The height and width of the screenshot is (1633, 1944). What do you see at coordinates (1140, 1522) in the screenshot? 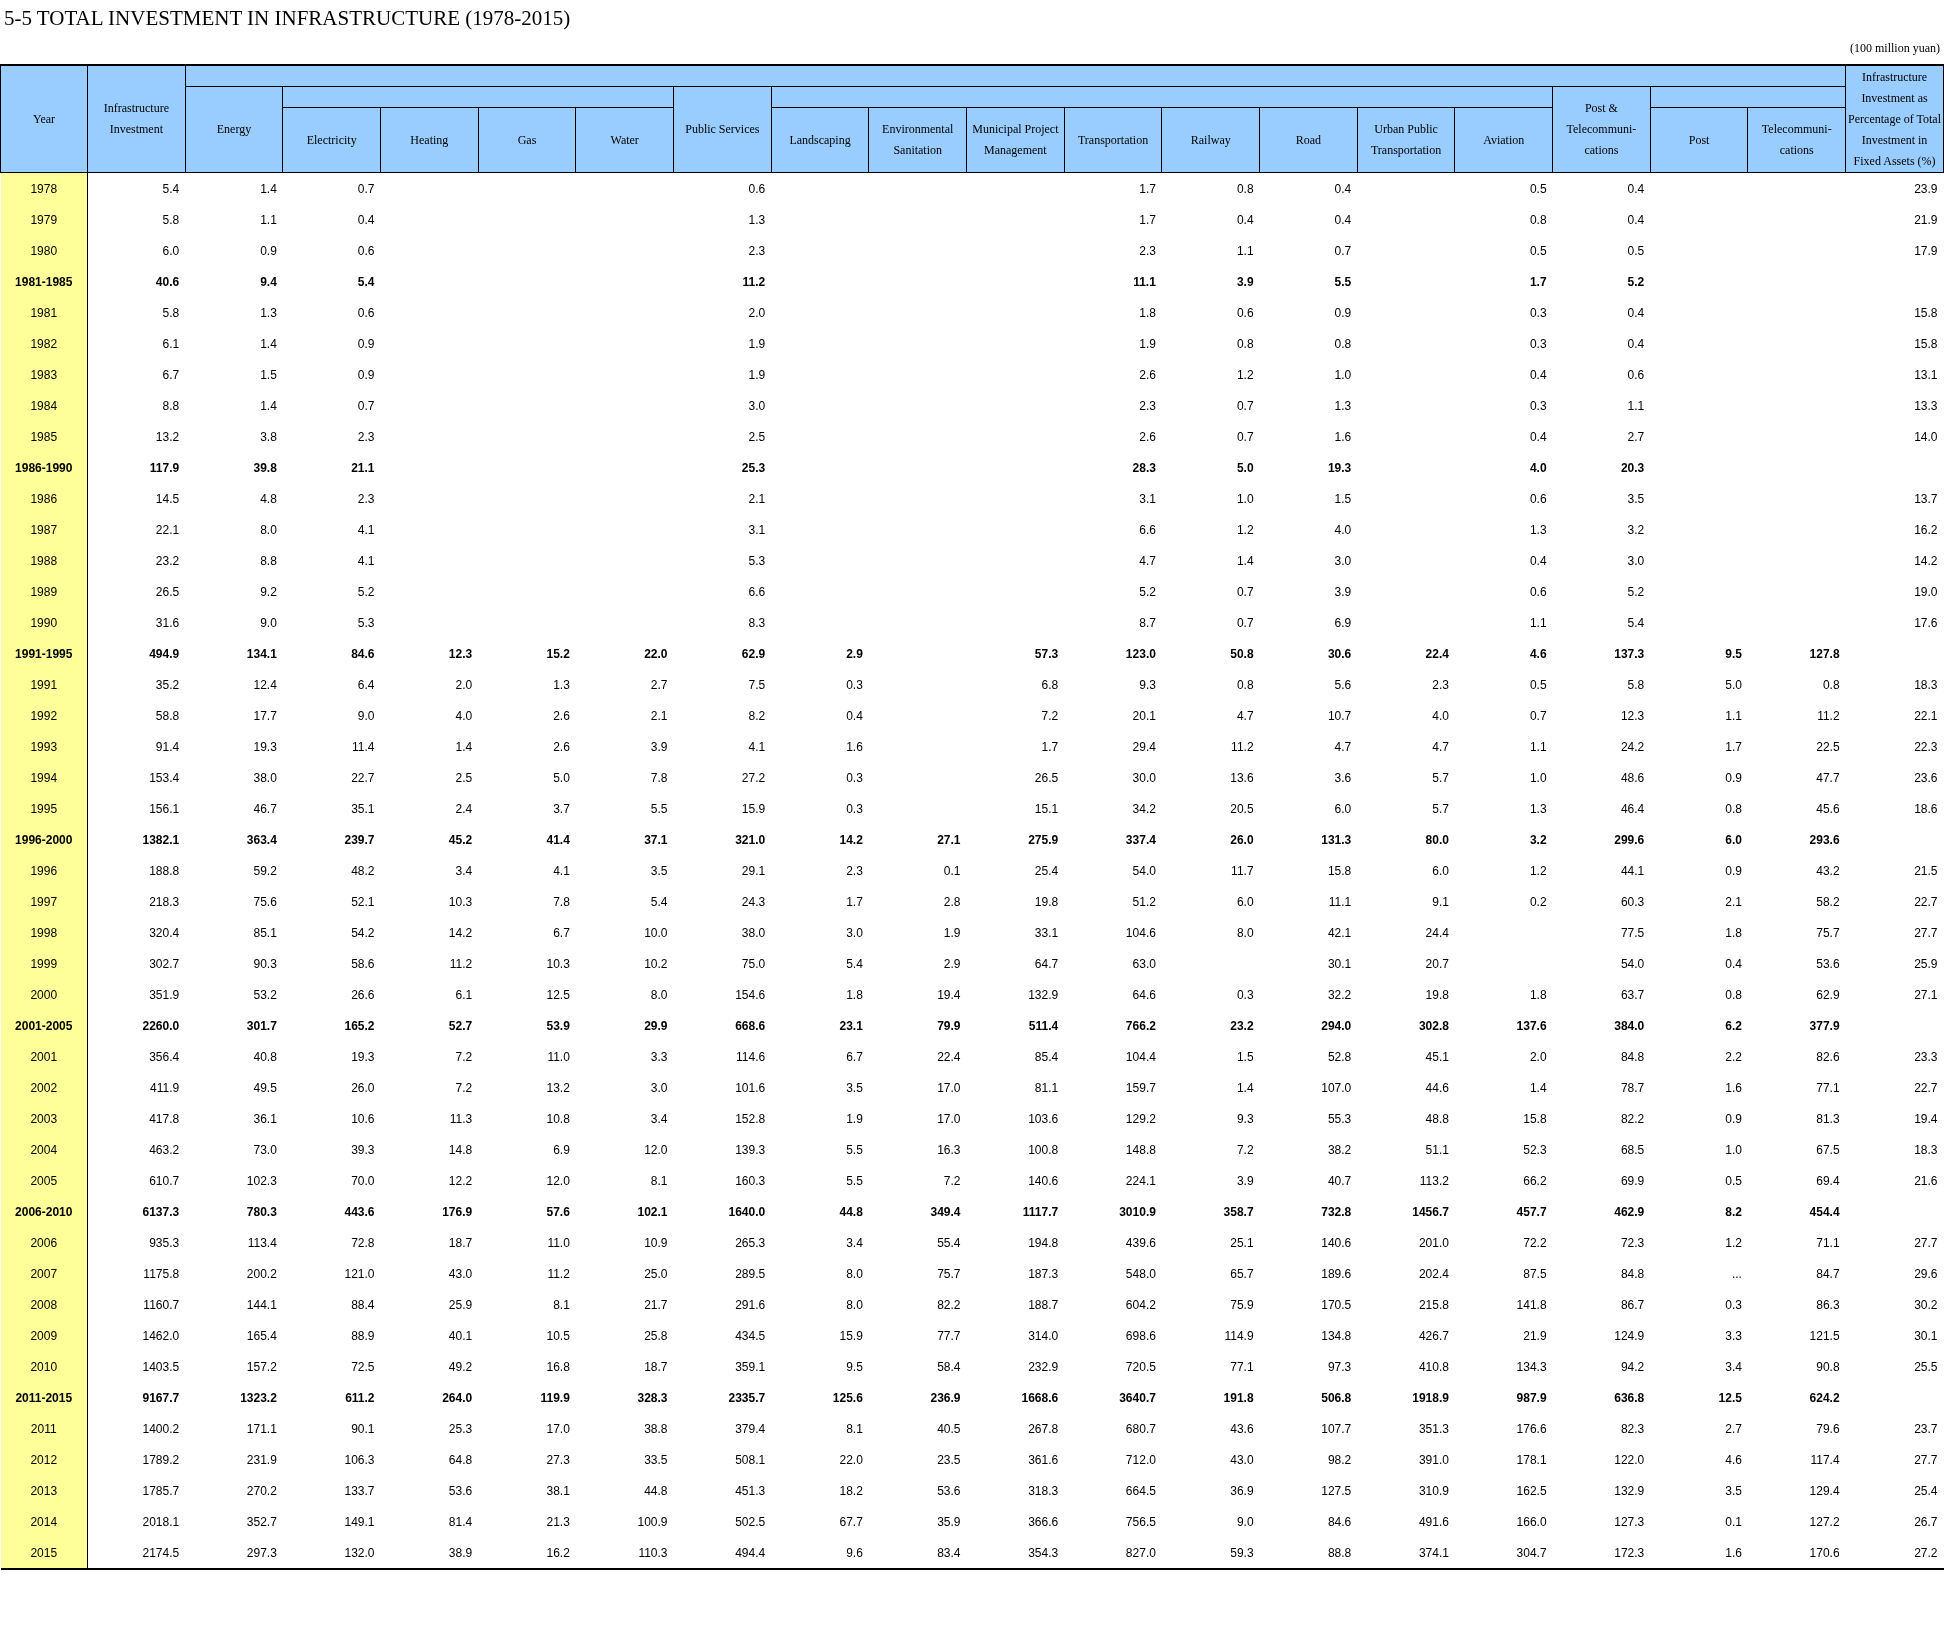
I see `table-cell-text: 756.5` at bounding box center [1140, 1522].